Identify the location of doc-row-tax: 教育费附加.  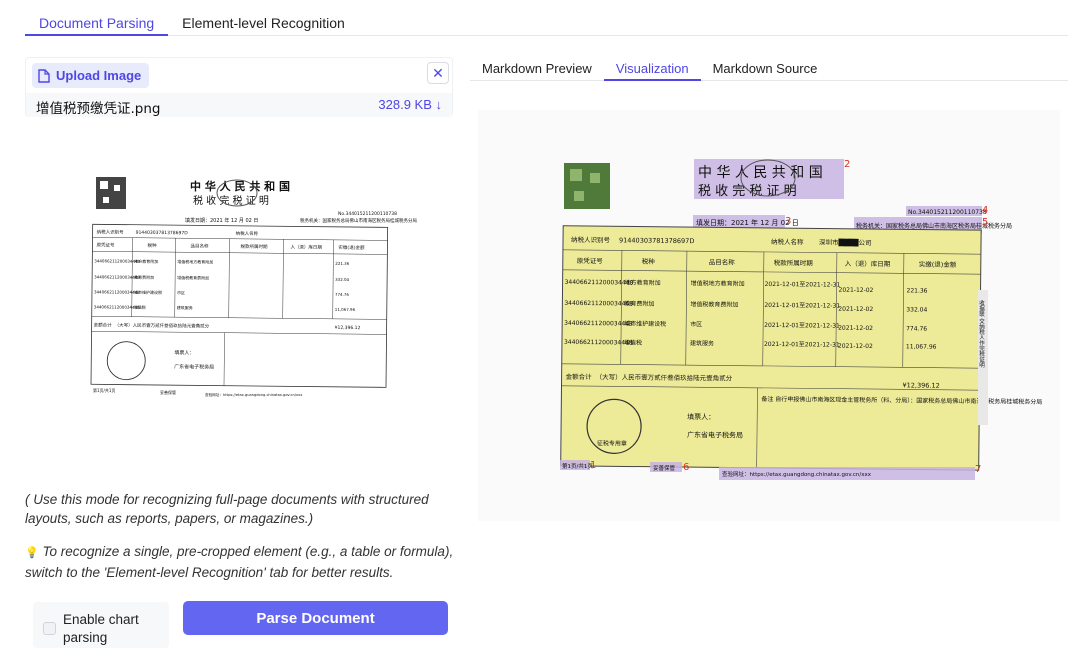
(144, 277).